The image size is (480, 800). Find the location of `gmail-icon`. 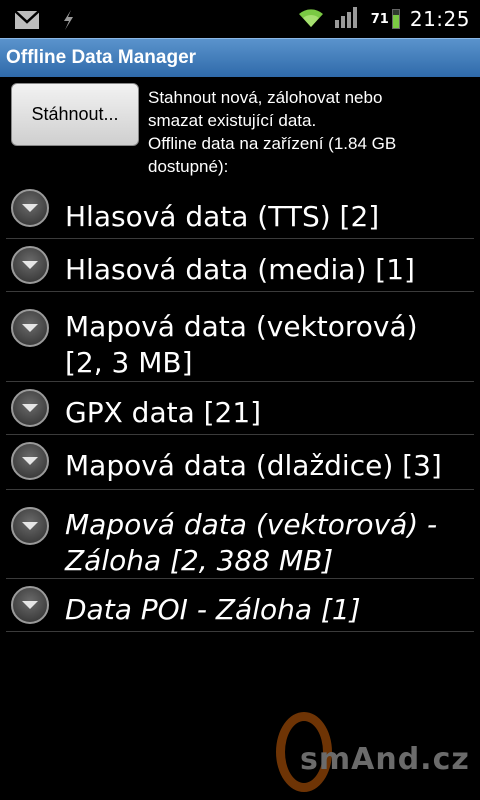

gmail-icon is located at coordinates (27, 22).